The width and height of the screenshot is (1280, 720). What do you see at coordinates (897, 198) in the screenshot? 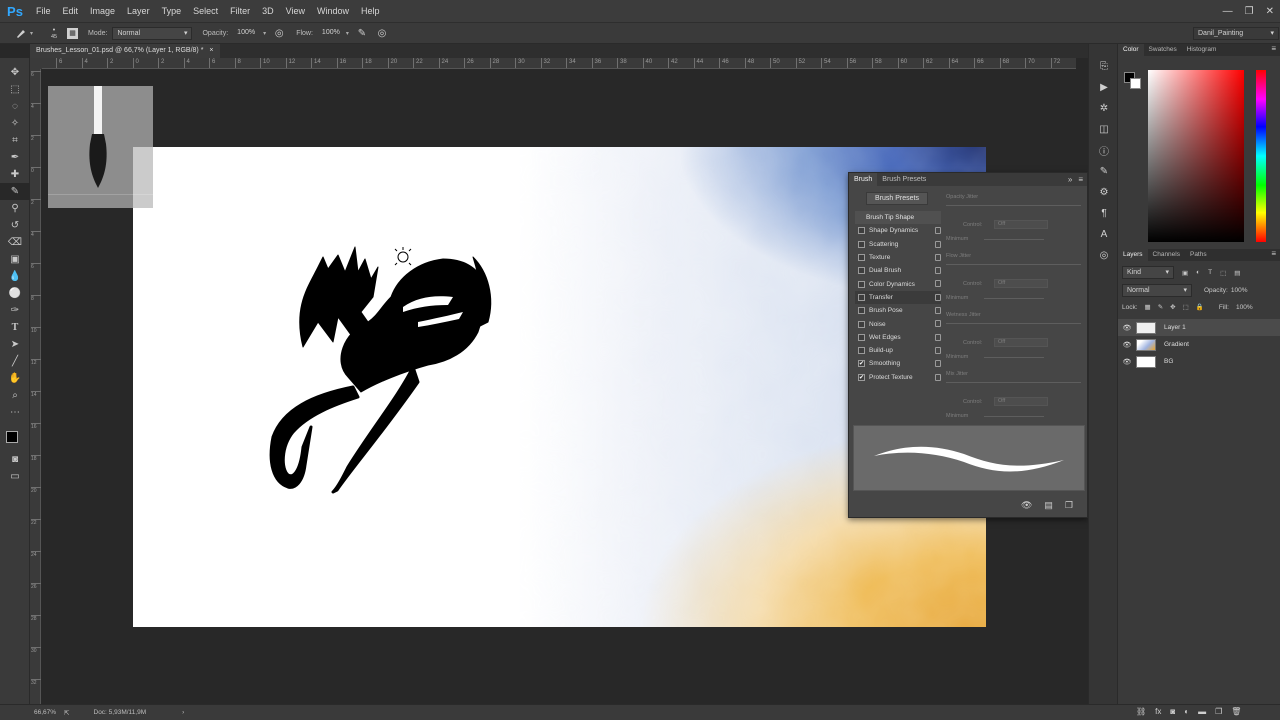
I see `brush-presets-button: Brush Presets` at bounding box center [897, 198].